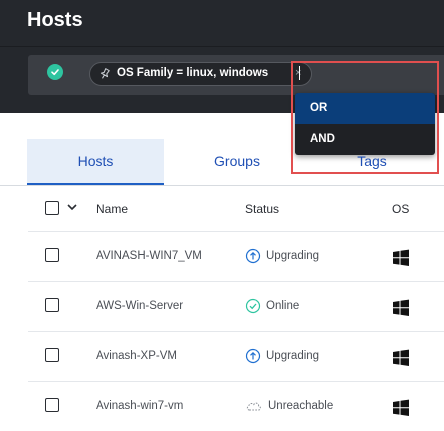 The height and width of the screenshot is (431, 444). Describe the element at coordinates (222, 46) in the screenshot. I see `header-divider` at that location.